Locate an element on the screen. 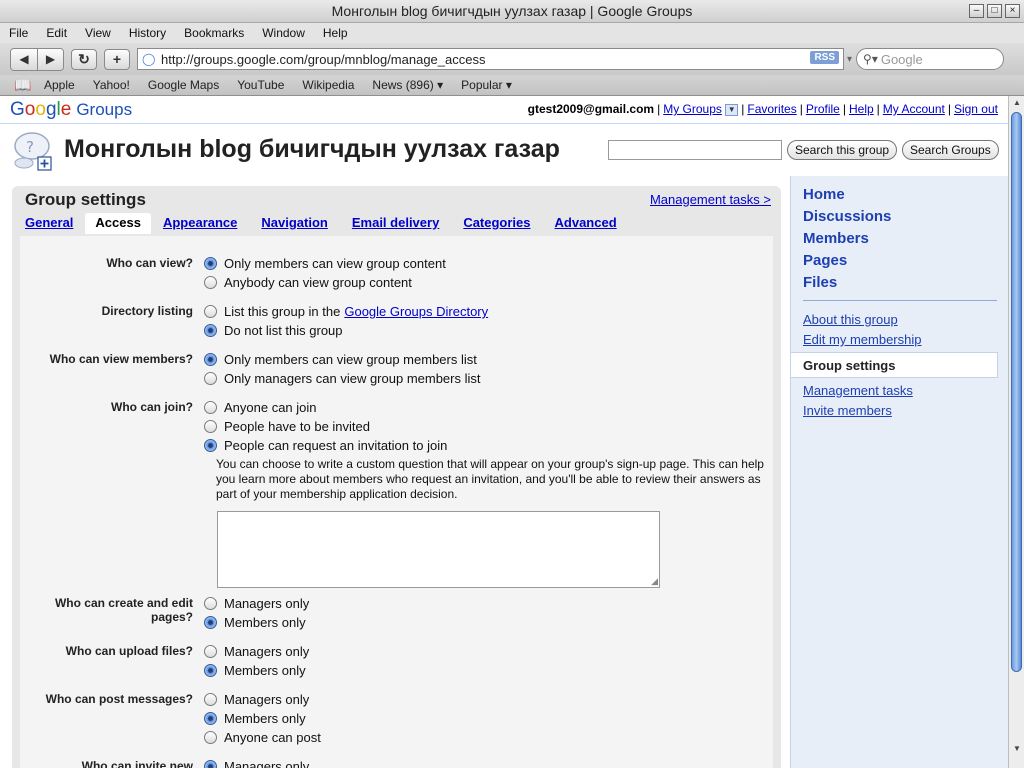  radio-option: Anyone can join is located at coordinates (486, 407).